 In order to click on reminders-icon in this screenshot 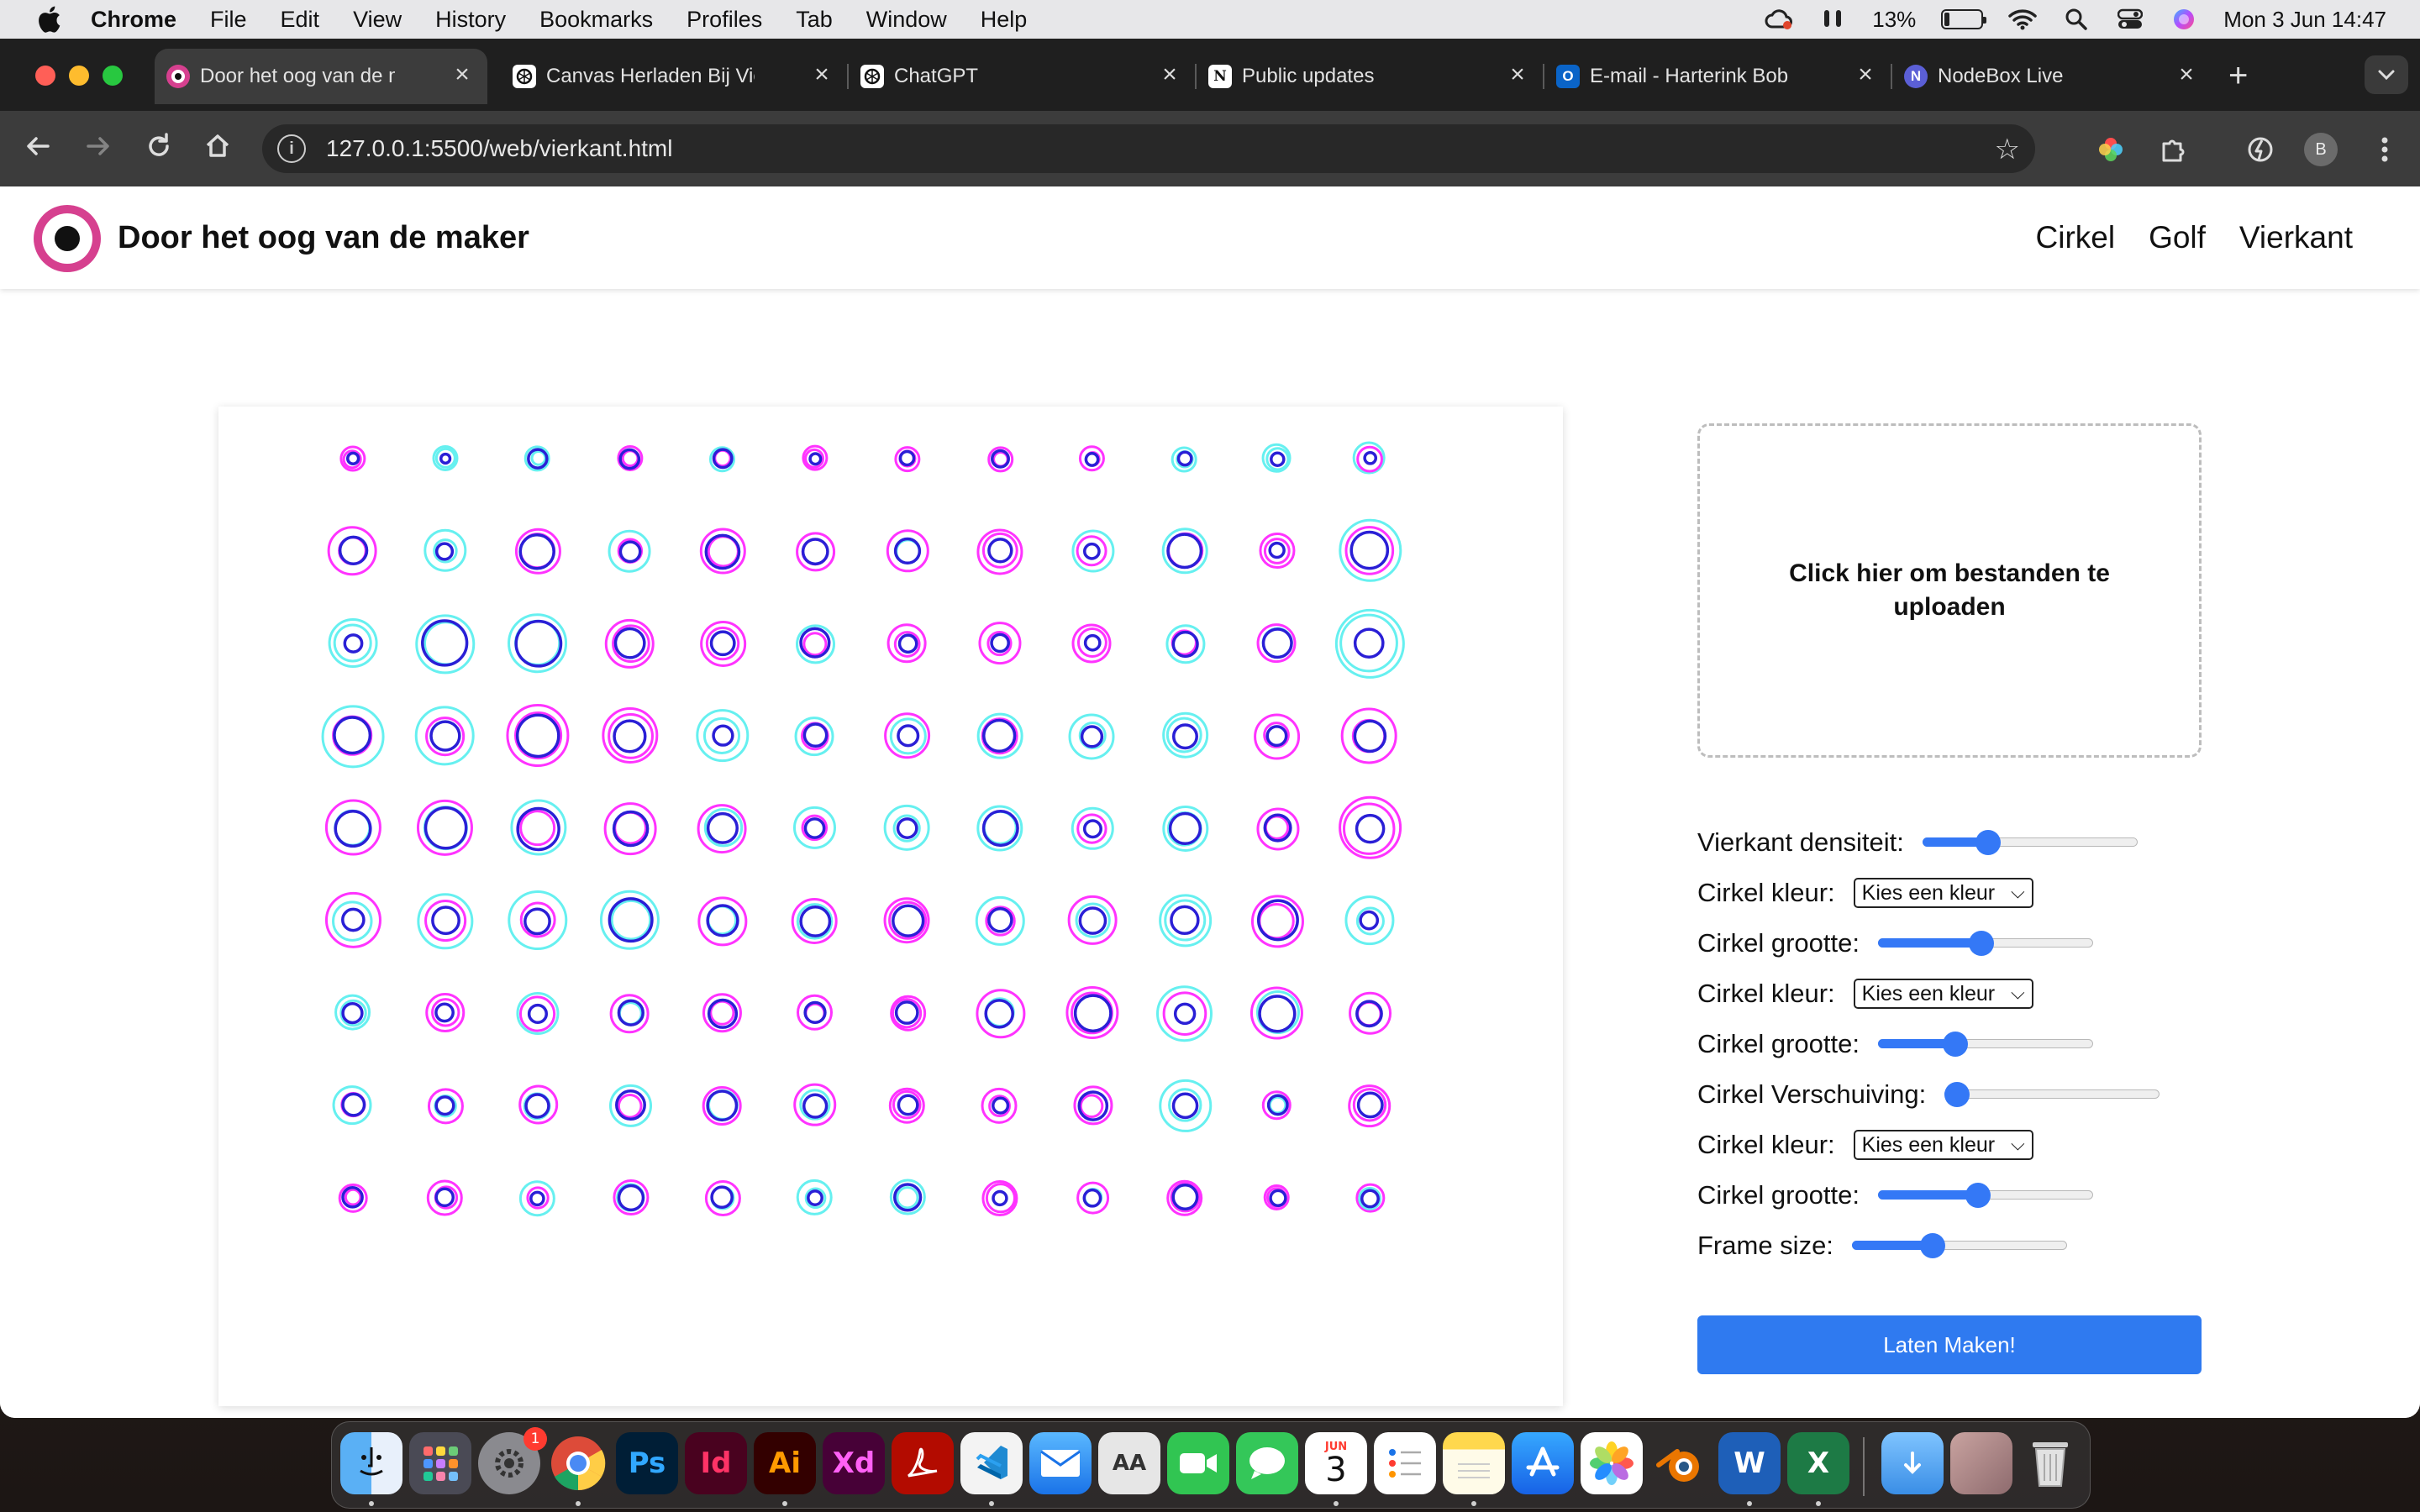, I will do `click(1405, 1463)`.